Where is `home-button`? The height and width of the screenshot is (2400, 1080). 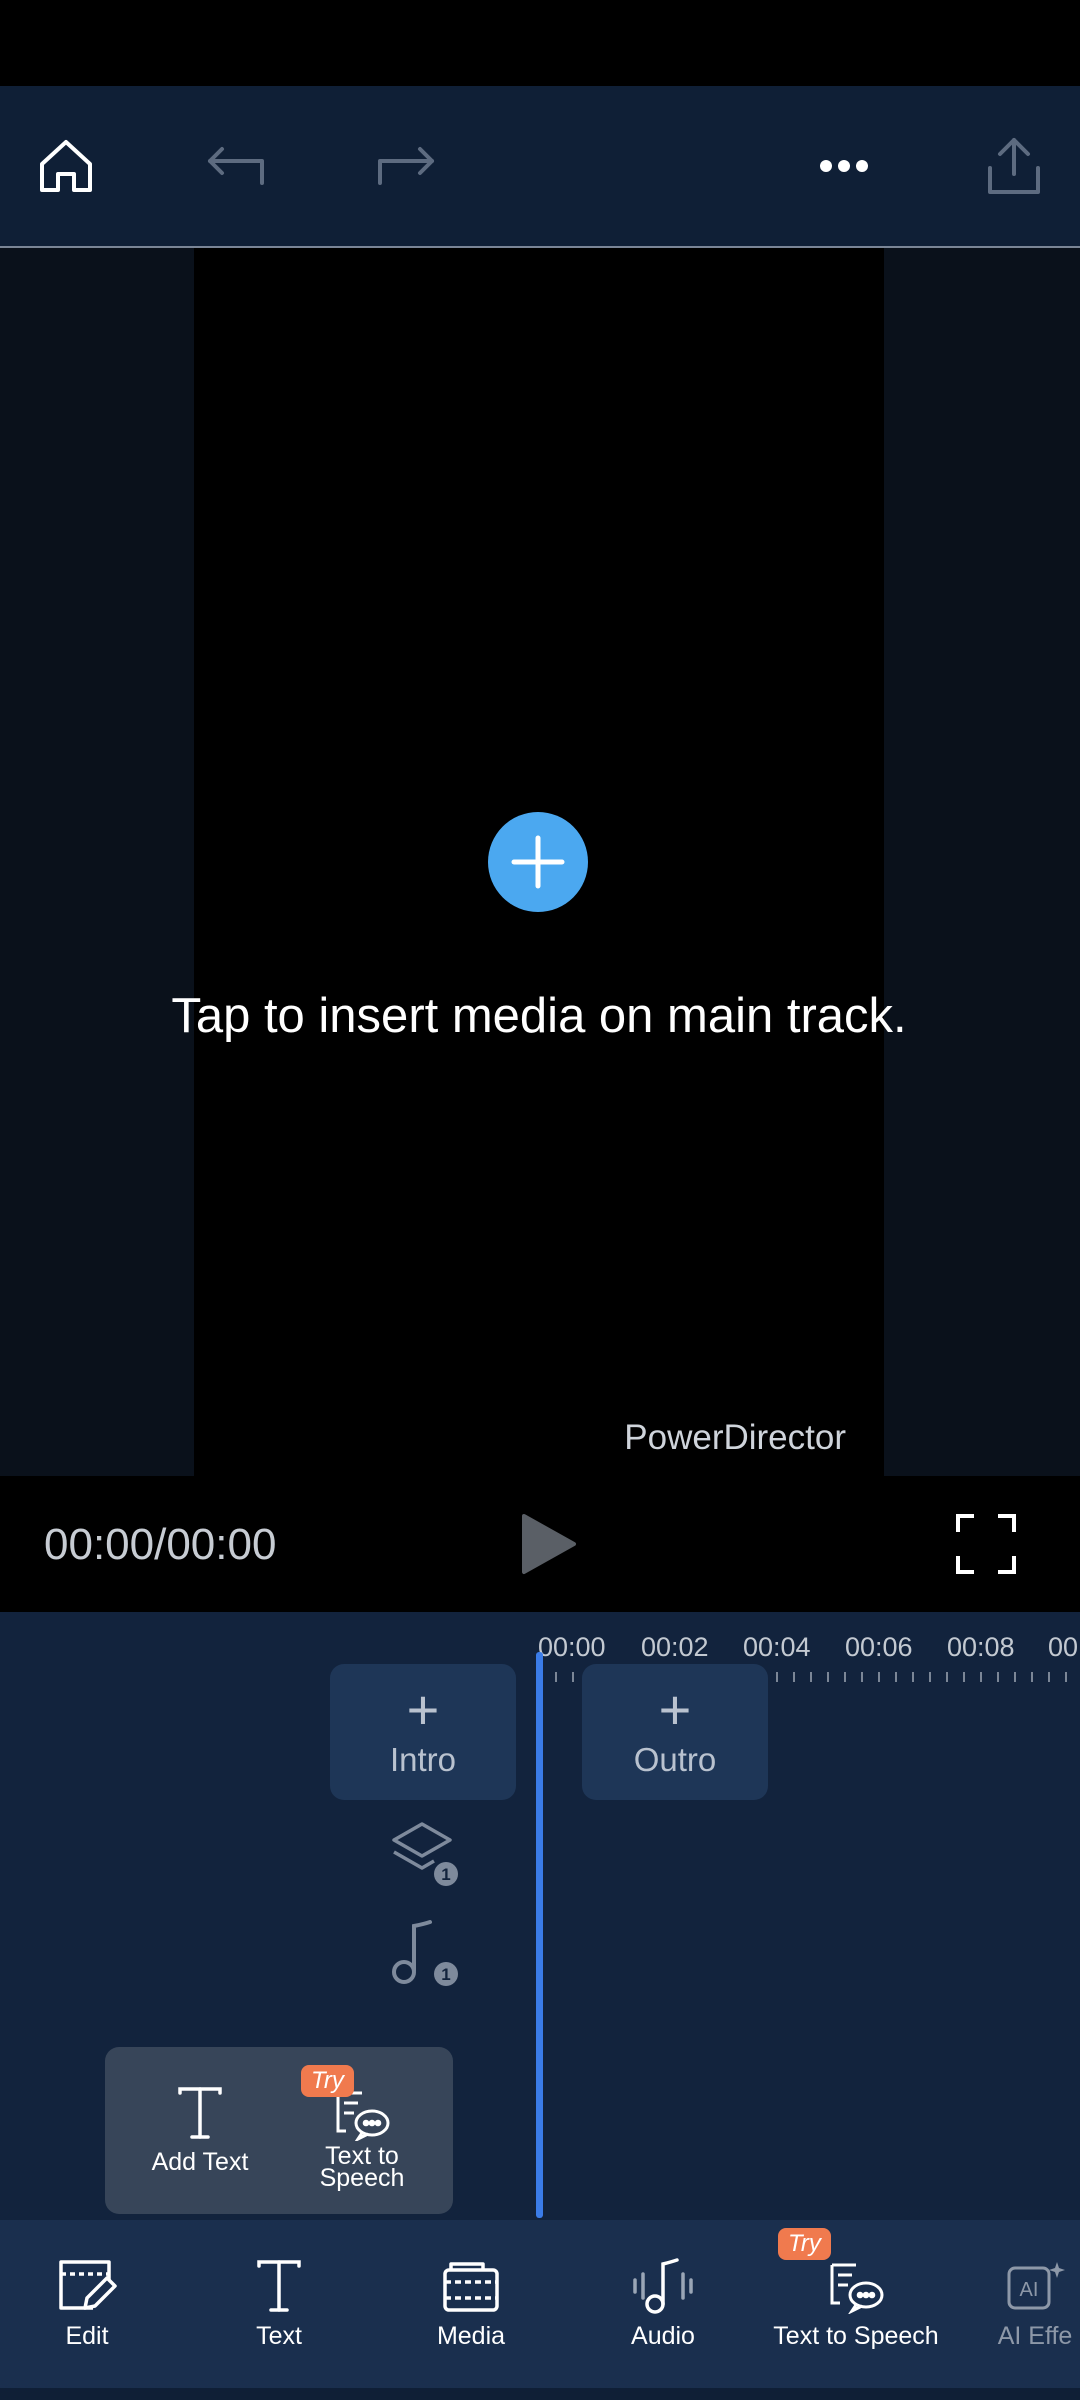
home-button is located at coordinates (66, 166).